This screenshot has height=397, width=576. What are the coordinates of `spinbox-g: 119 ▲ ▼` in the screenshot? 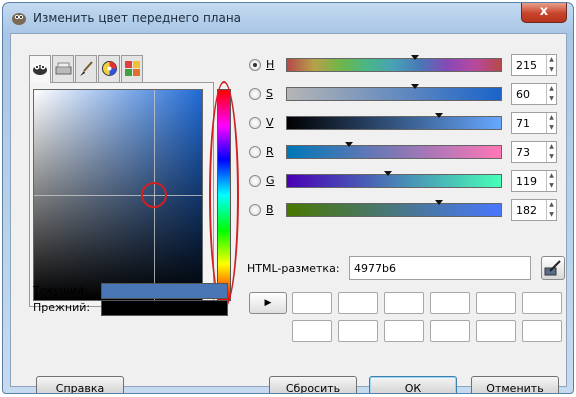 It's located at (534, 181).